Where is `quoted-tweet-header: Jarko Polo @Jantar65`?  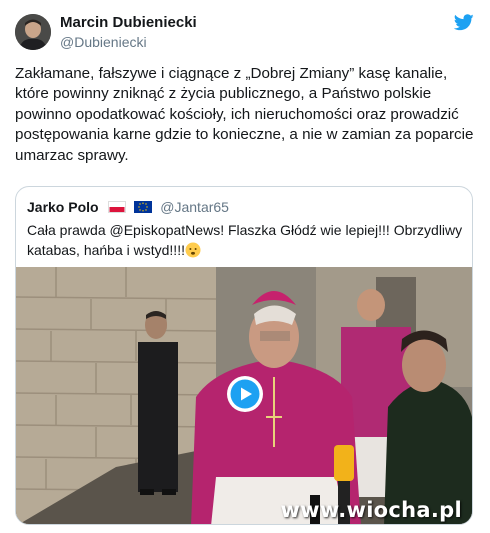
quoted-tweet-header: Jarko Polo @Jantar65 is located at coordinates (128, 207).